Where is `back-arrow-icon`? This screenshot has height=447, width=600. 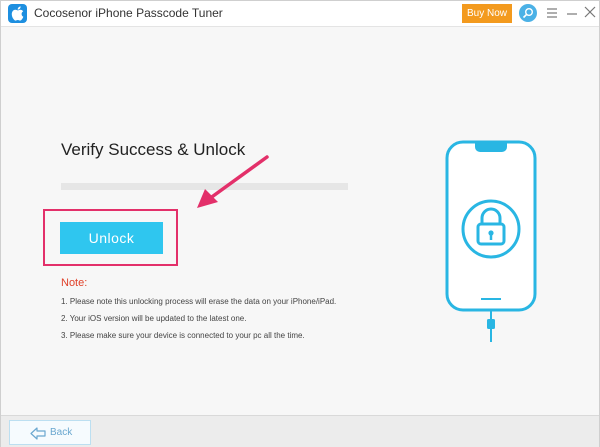
back-arrow-icon is located at coordinates (38, 433).